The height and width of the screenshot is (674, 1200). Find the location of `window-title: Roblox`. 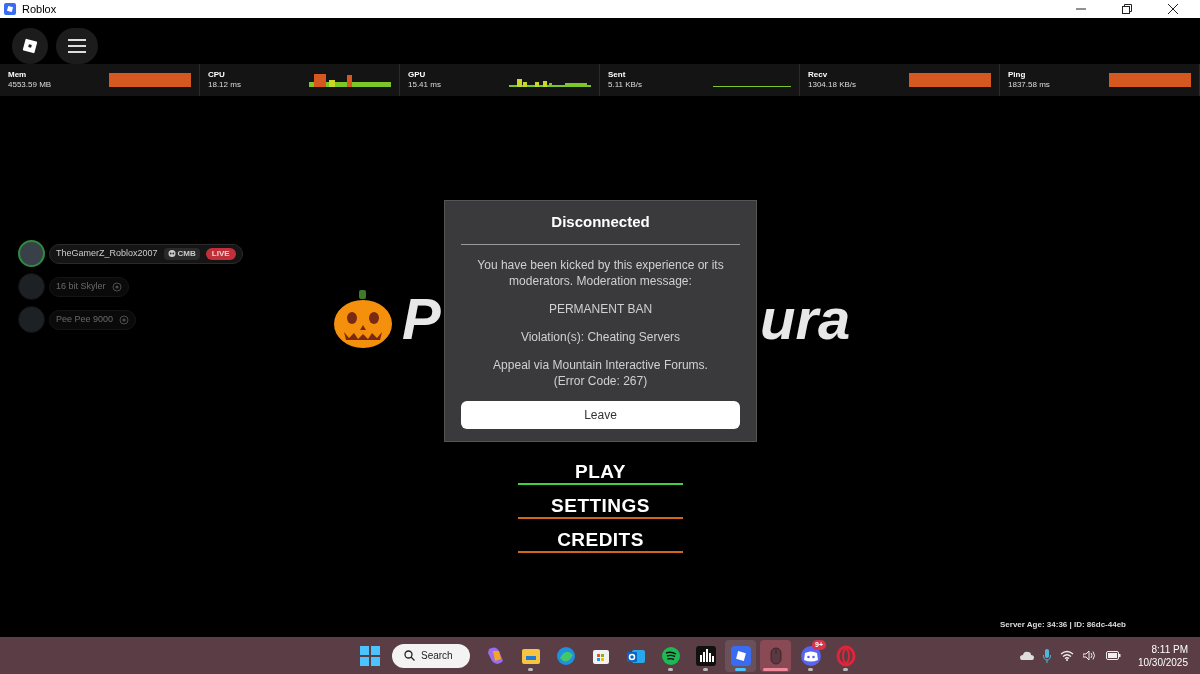

window-title: Roblox is located at coordinates (39, 9).